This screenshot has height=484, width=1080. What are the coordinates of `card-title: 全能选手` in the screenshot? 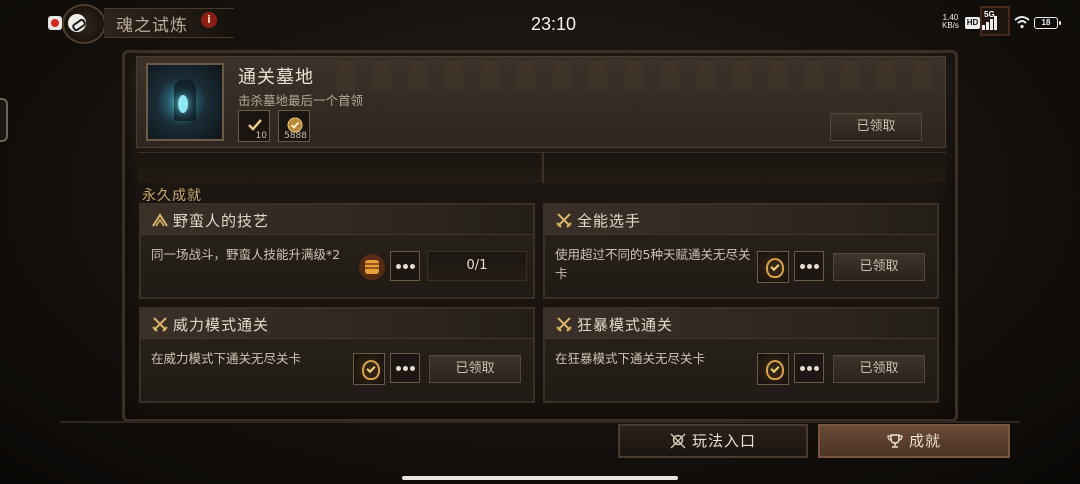 It's located at (609, 221).